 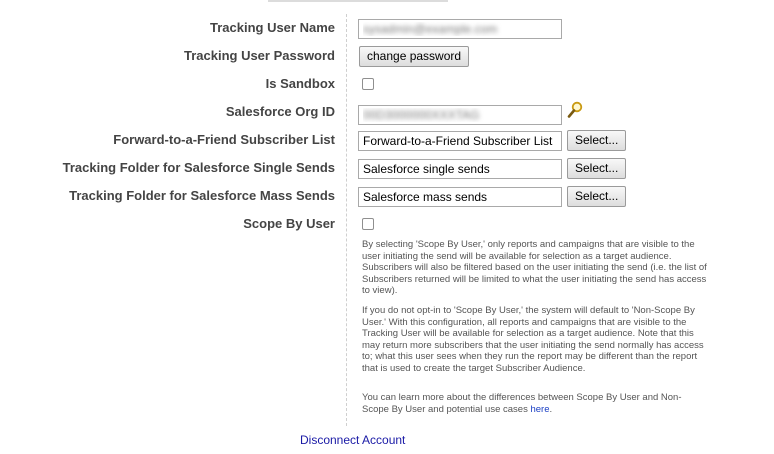 What do you see at coordinates (352, 440) in the screenshot?
I see `disconnect-account-link: Disconnect Account` at bounding box center [352, 440].